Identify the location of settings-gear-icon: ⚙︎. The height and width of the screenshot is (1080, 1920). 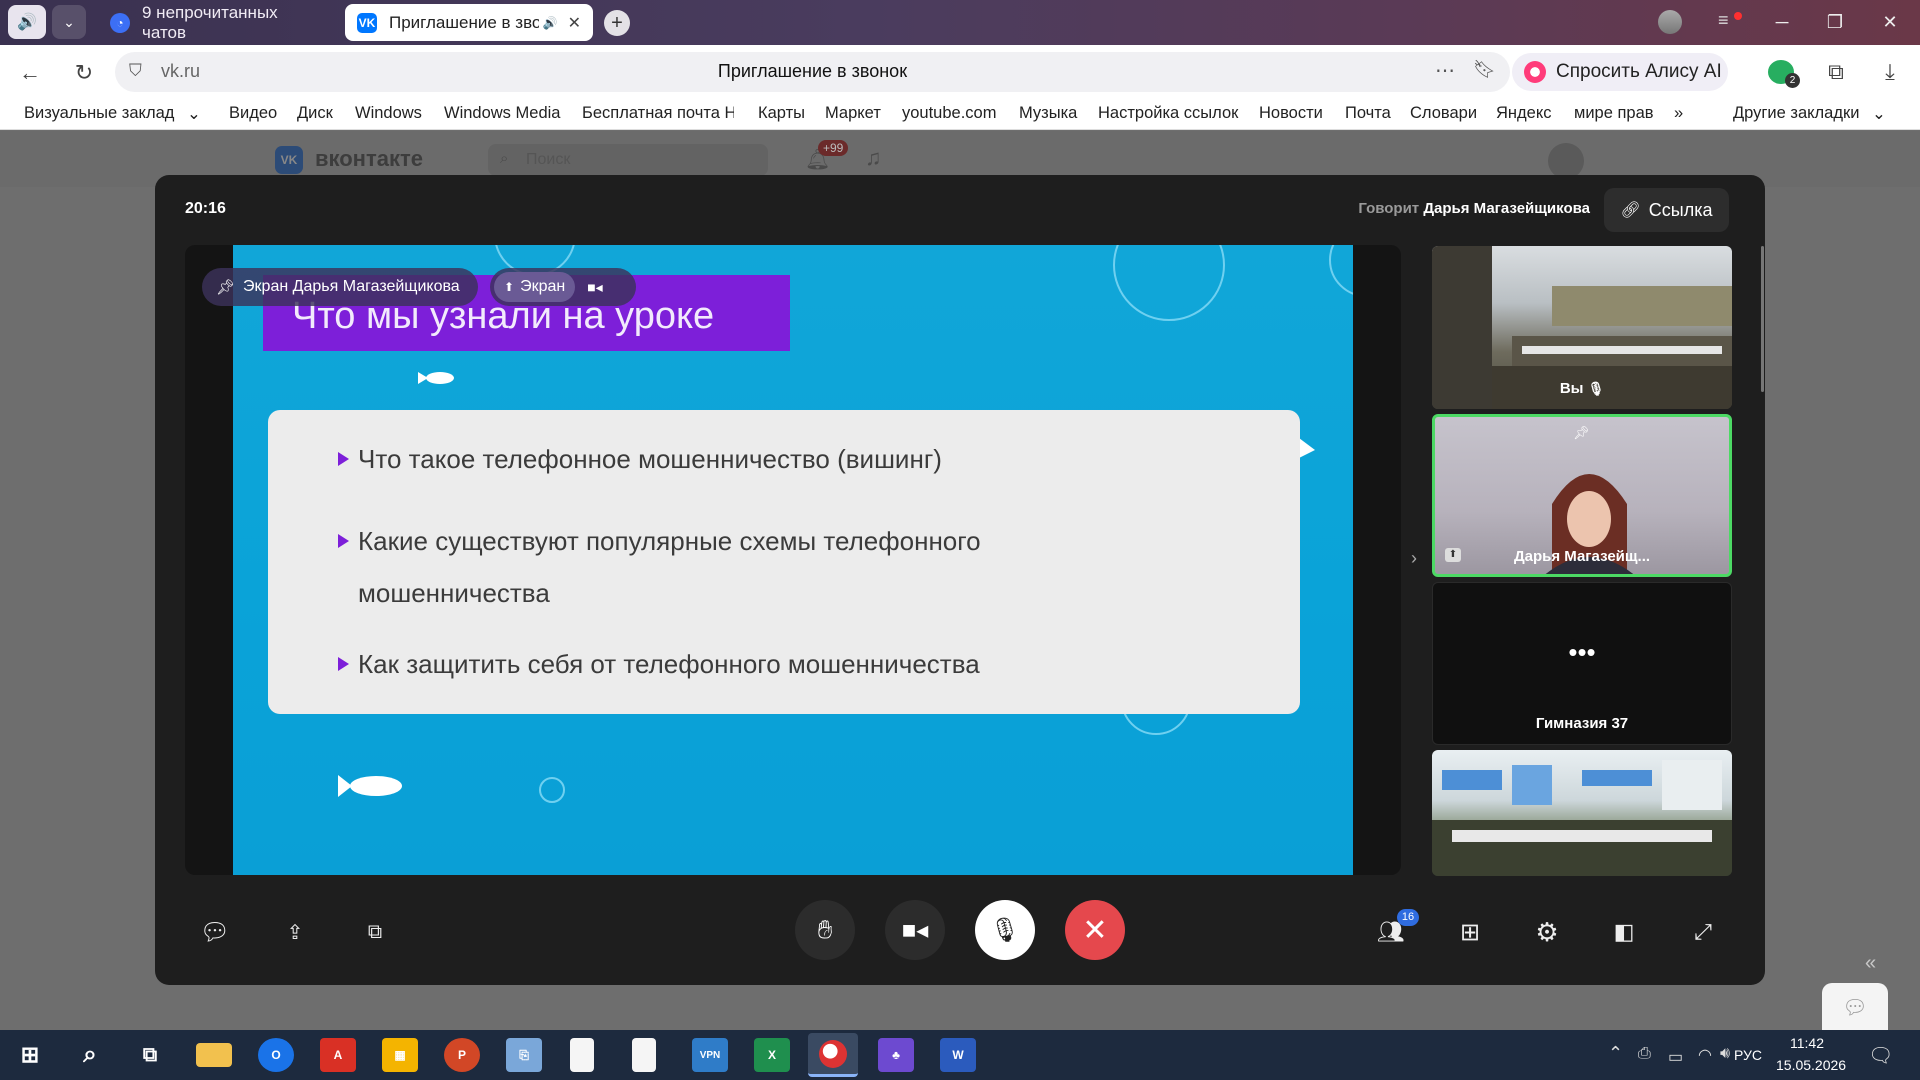
(1547, 932).